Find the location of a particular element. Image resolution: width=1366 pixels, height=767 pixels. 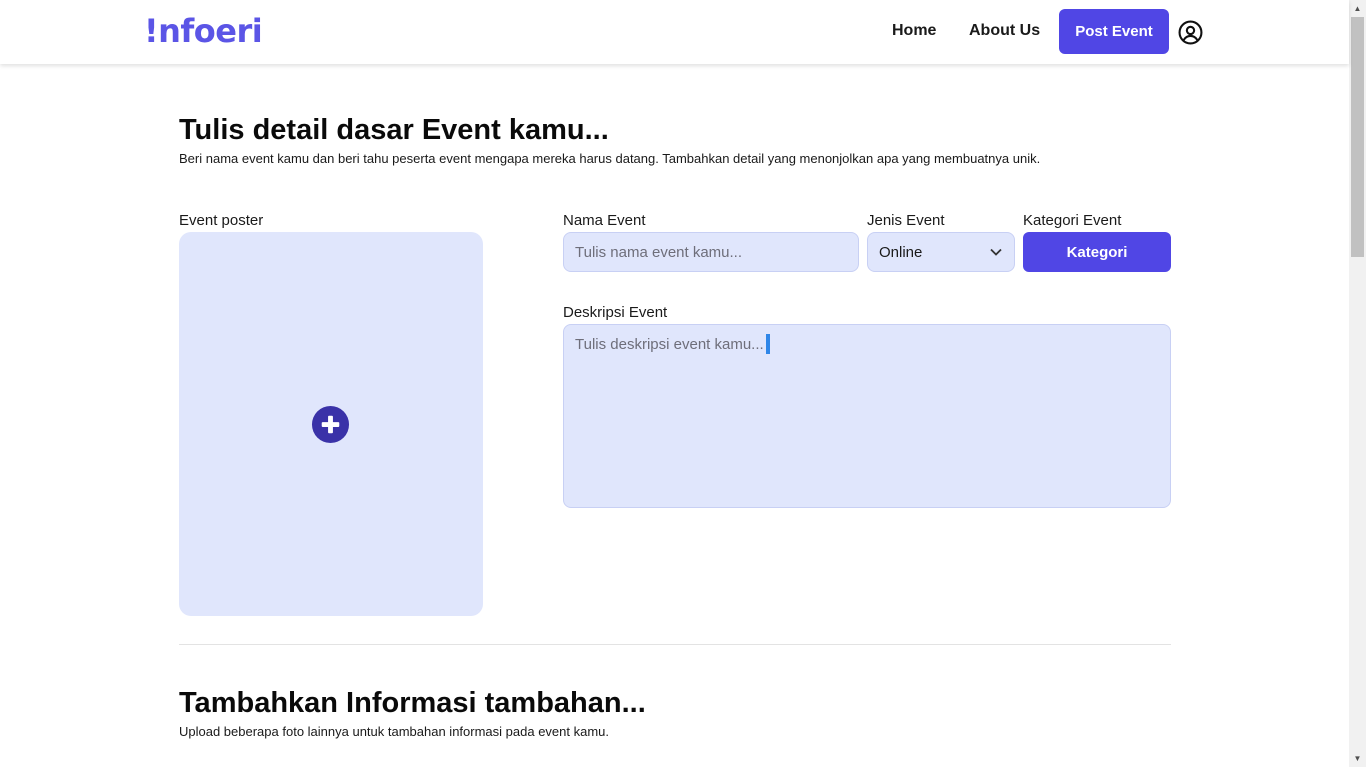

nav-about-link: About Us is located at coordinates (1004, 31).